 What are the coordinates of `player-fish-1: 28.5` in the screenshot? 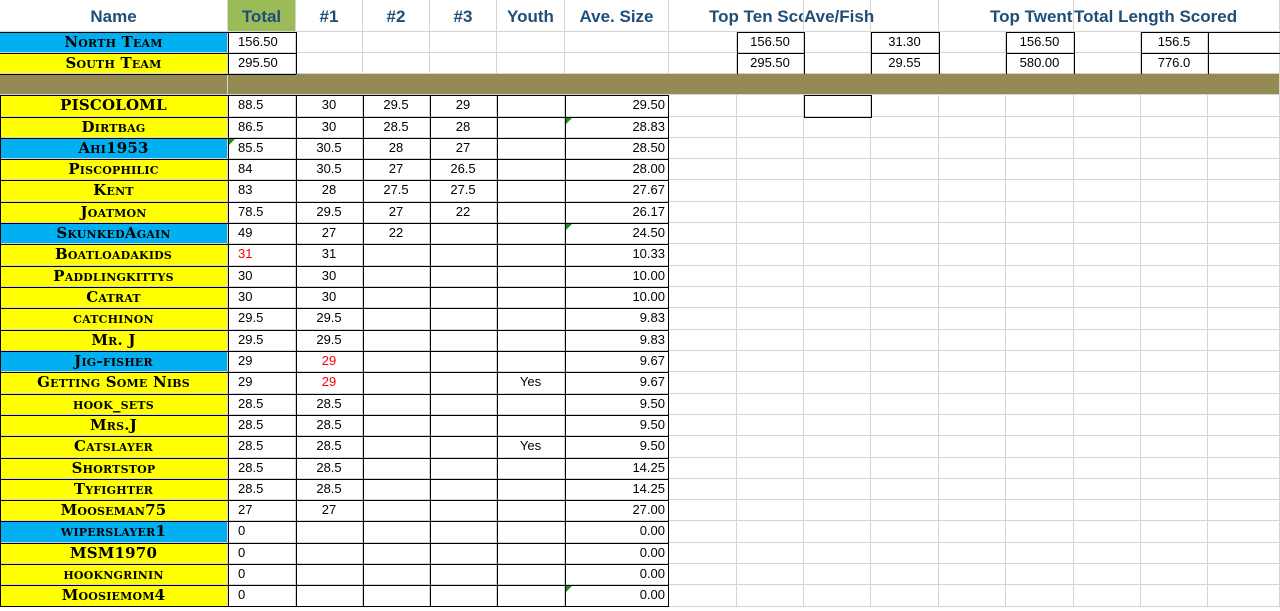 It's located at (329, 489).